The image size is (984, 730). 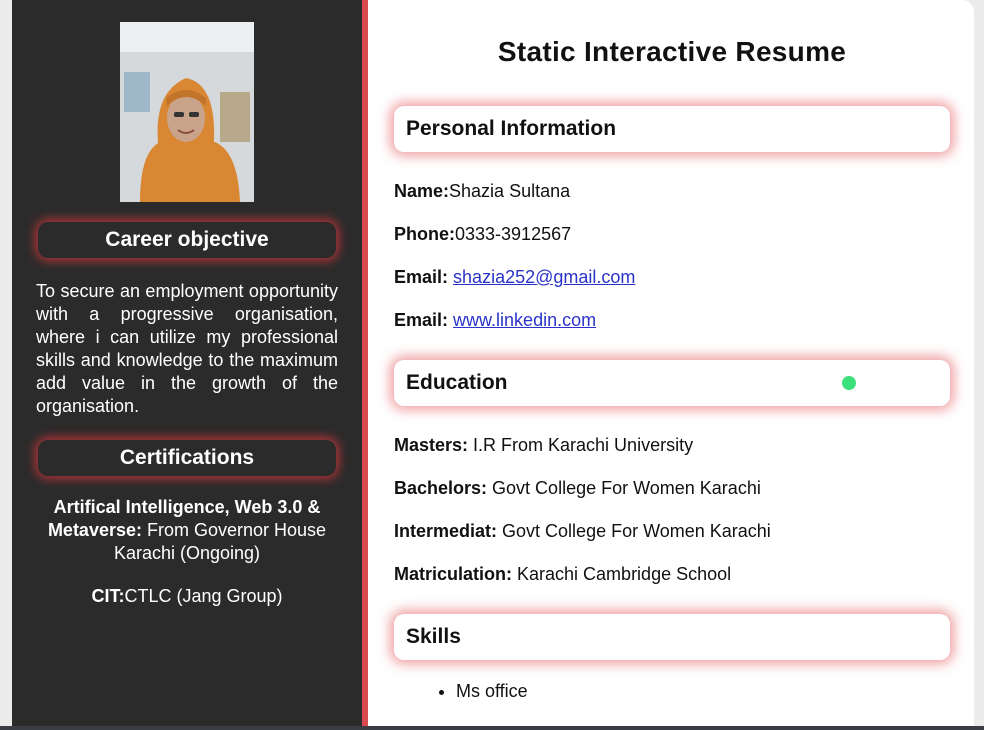 What do you see at coordinates (203, 596) in the screenshot?
I see `certification-detail: CTLC (Jang Group)` at bounding box center [203, 596].